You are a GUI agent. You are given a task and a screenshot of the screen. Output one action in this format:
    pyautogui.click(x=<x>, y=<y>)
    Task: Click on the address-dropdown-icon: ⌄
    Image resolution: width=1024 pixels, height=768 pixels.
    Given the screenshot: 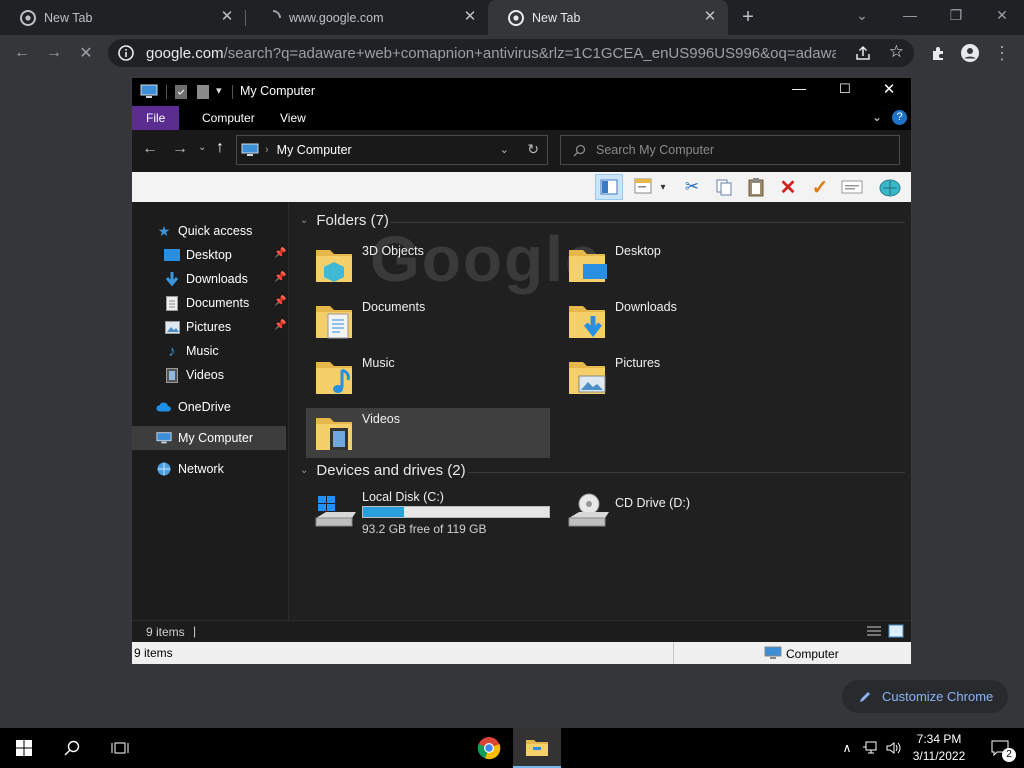 What is the action you would take?
    pyautogui.click(x=504, y=149)
    